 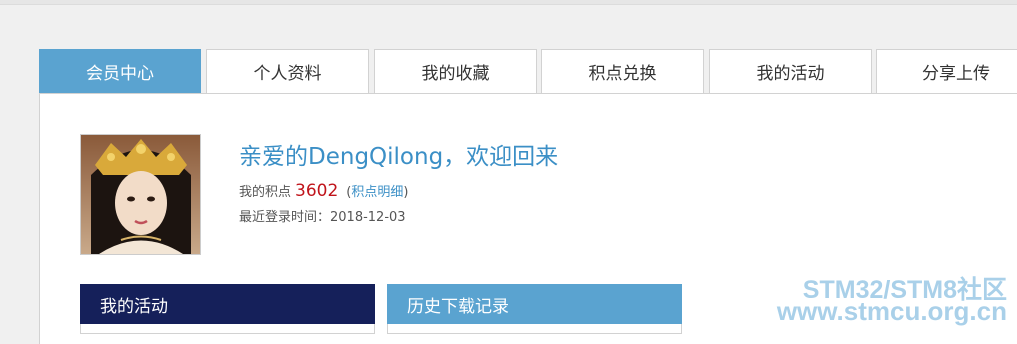 What do you see at coordinates (265, 192) in the screenshot?
I see `points-label: 我的积点` at bounding box center [265, 192].